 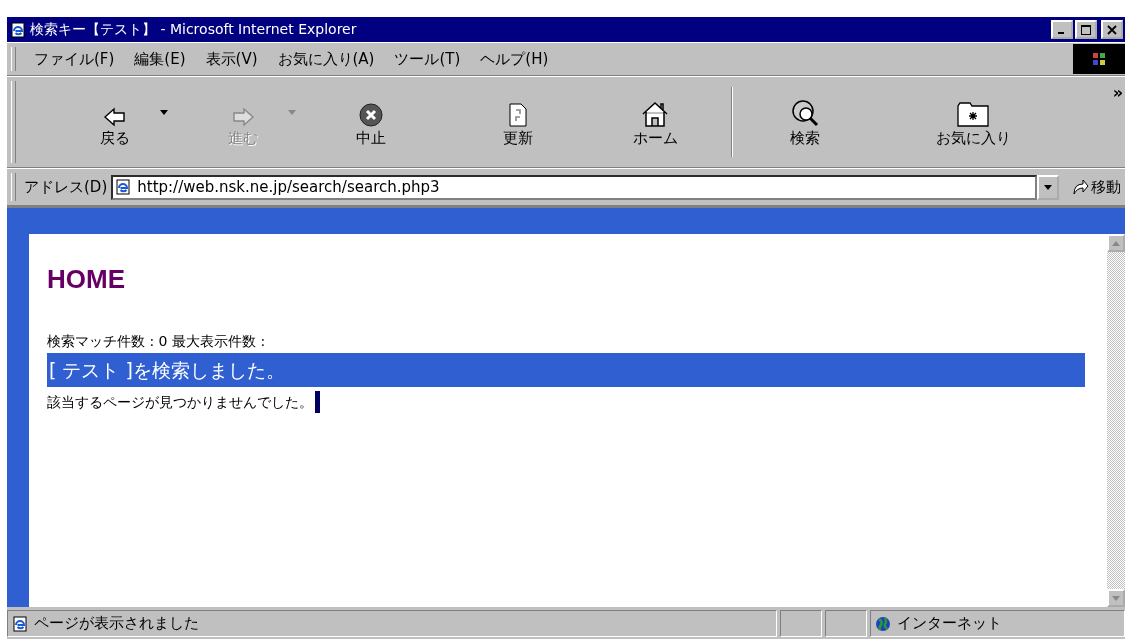 I want to click on curved-arrow-icon, so click(x=1080, y=187).